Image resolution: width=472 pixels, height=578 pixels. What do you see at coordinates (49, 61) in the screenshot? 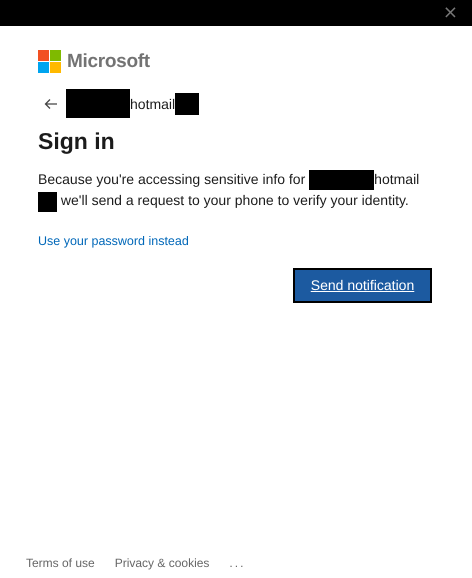
I see `logo-icon` at bounding box center [49, 61].